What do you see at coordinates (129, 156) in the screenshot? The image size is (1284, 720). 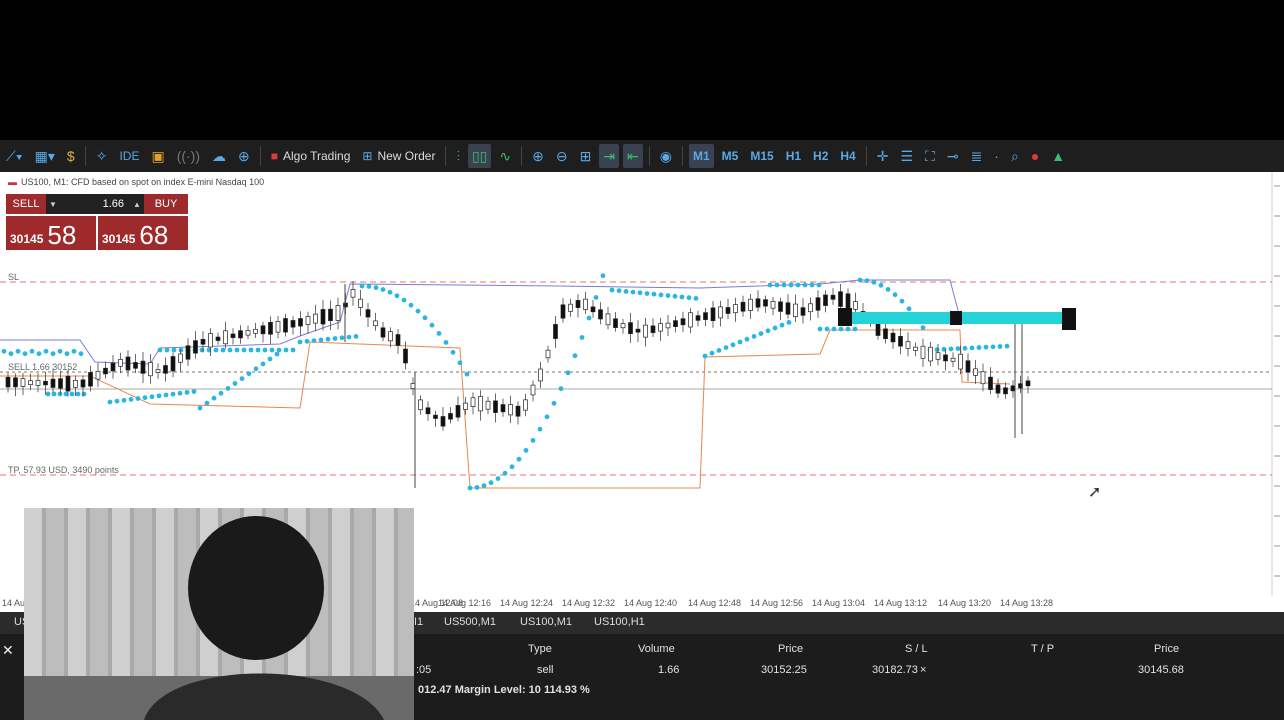 I see `ide-button: IDE` at bounding box center [129, 156].